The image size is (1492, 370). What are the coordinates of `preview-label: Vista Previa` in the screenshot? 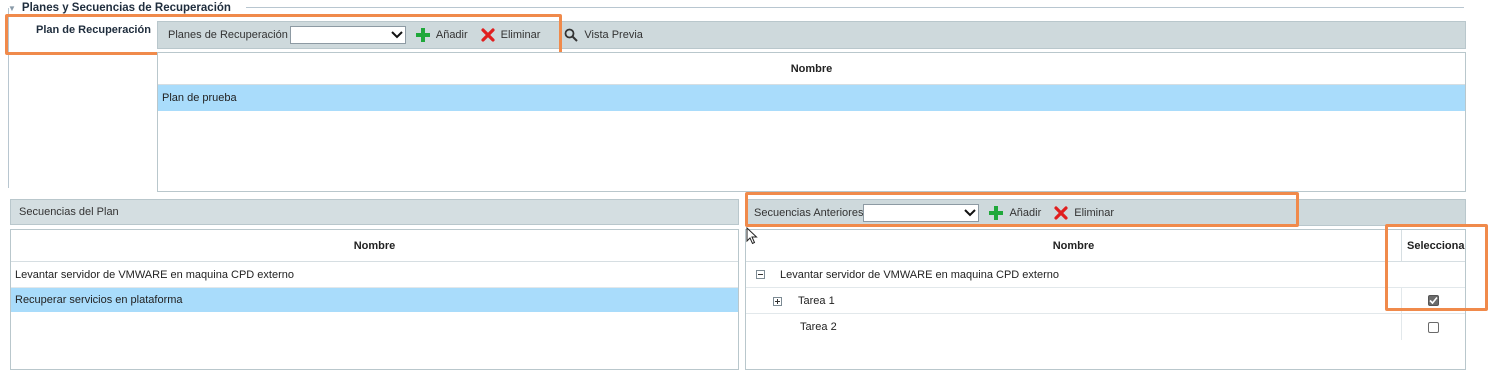 It's located at (613, 35).